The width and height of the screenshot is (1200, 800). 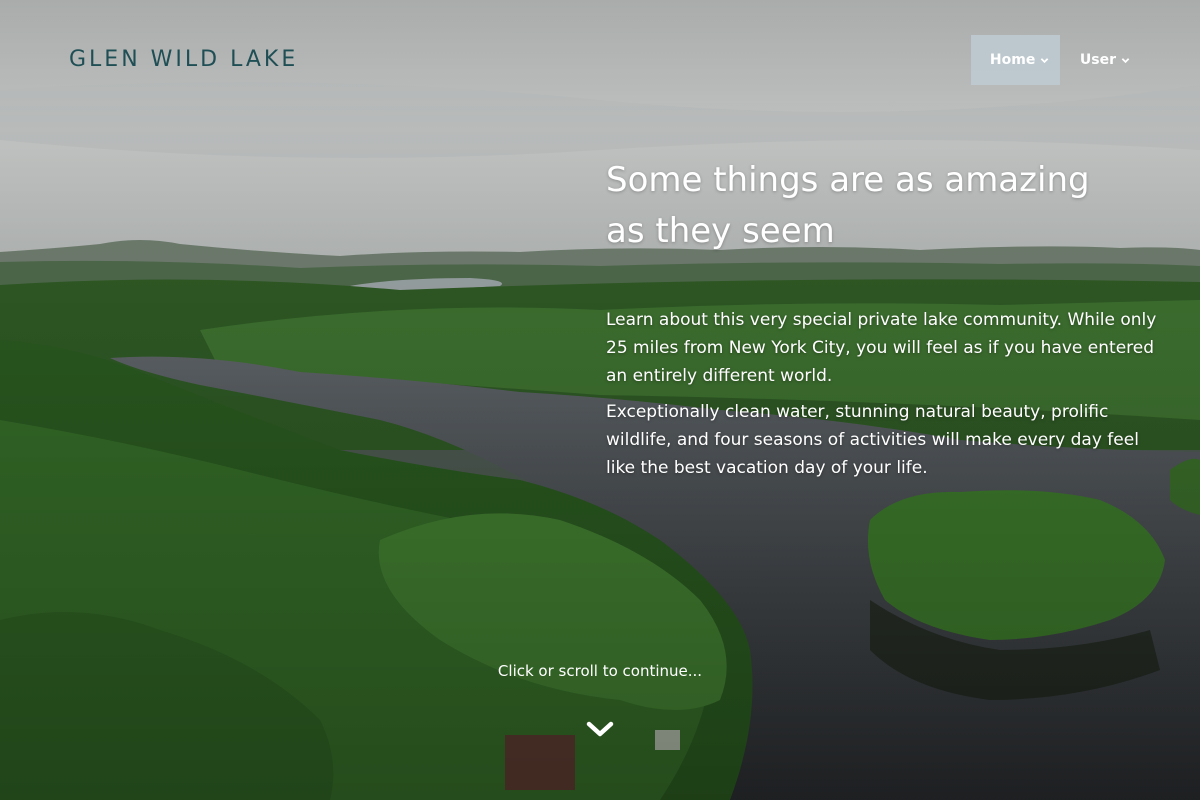 What do you see at coordinates (1012, 60) in the screenshot?
I see `nav-item-label: Home` at bounding box center [1012, 60].